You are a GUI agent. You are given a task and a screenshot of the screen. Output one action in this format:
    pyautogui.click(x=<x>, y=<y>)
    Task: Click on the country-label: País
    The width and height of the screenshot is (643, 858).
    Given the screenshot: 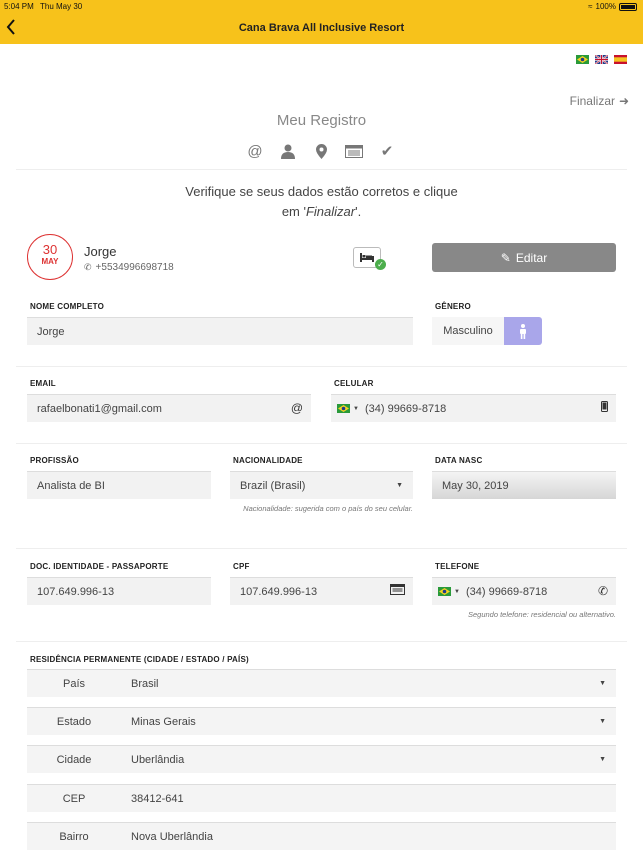 What is the action you would take?
    pyautogui.click(x=73, y=684)
    